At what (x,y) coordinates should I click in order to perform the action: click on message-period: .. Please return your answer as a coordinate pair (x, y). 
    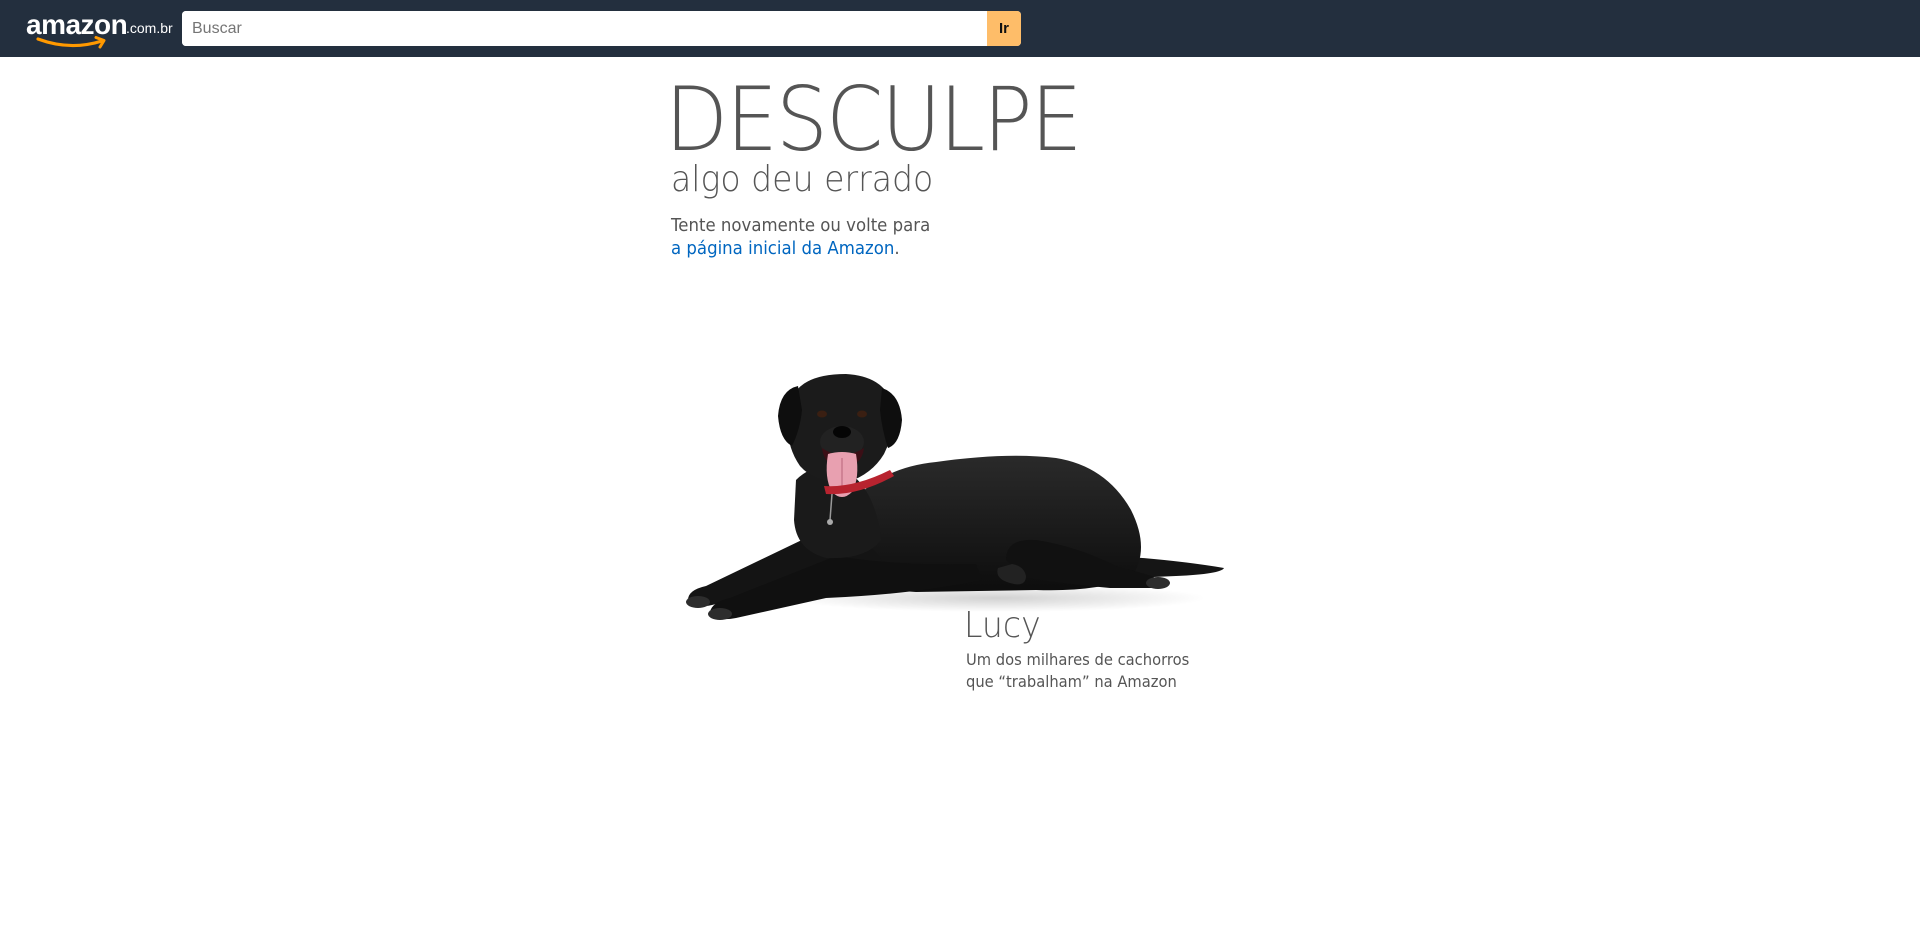
    Looking at the image, I should click on (897, 248).